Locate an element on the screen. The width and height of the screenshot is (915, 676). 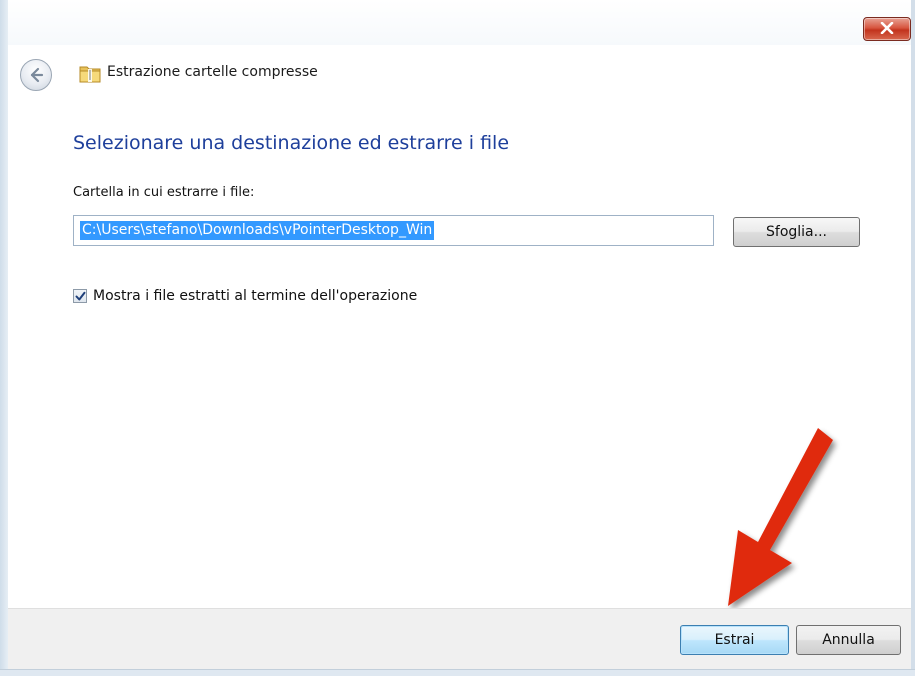
show-files-checkbox is located at coordinates (80, 296).